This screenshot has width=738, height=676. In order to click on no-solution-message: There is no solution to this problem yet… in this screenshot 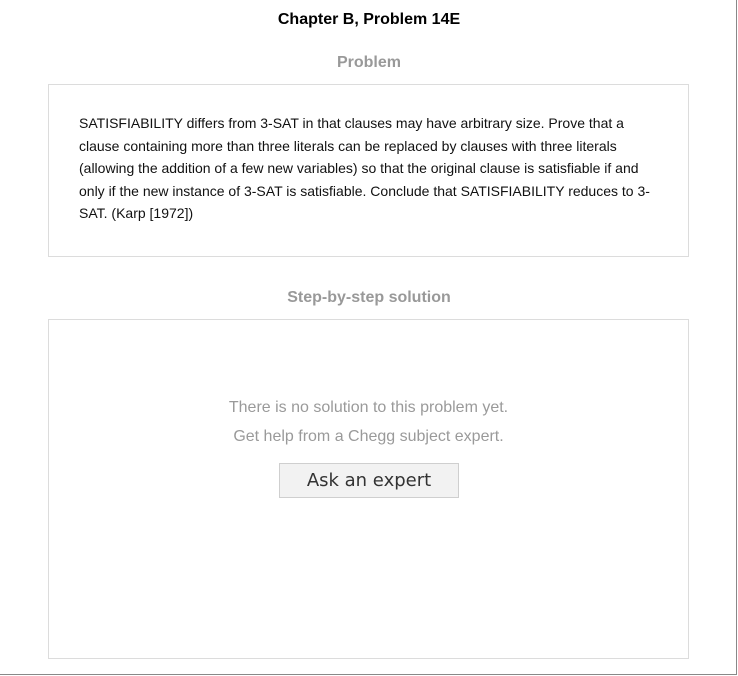, I will do `click(368, 407)`.